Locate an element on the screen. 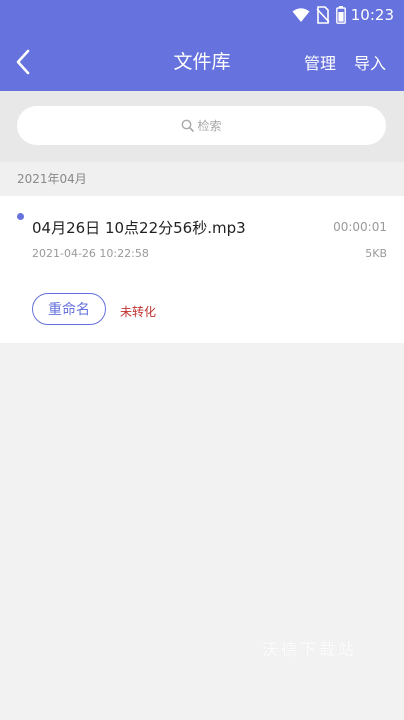  file-size: 5KB is located at coordinates (376, 253).